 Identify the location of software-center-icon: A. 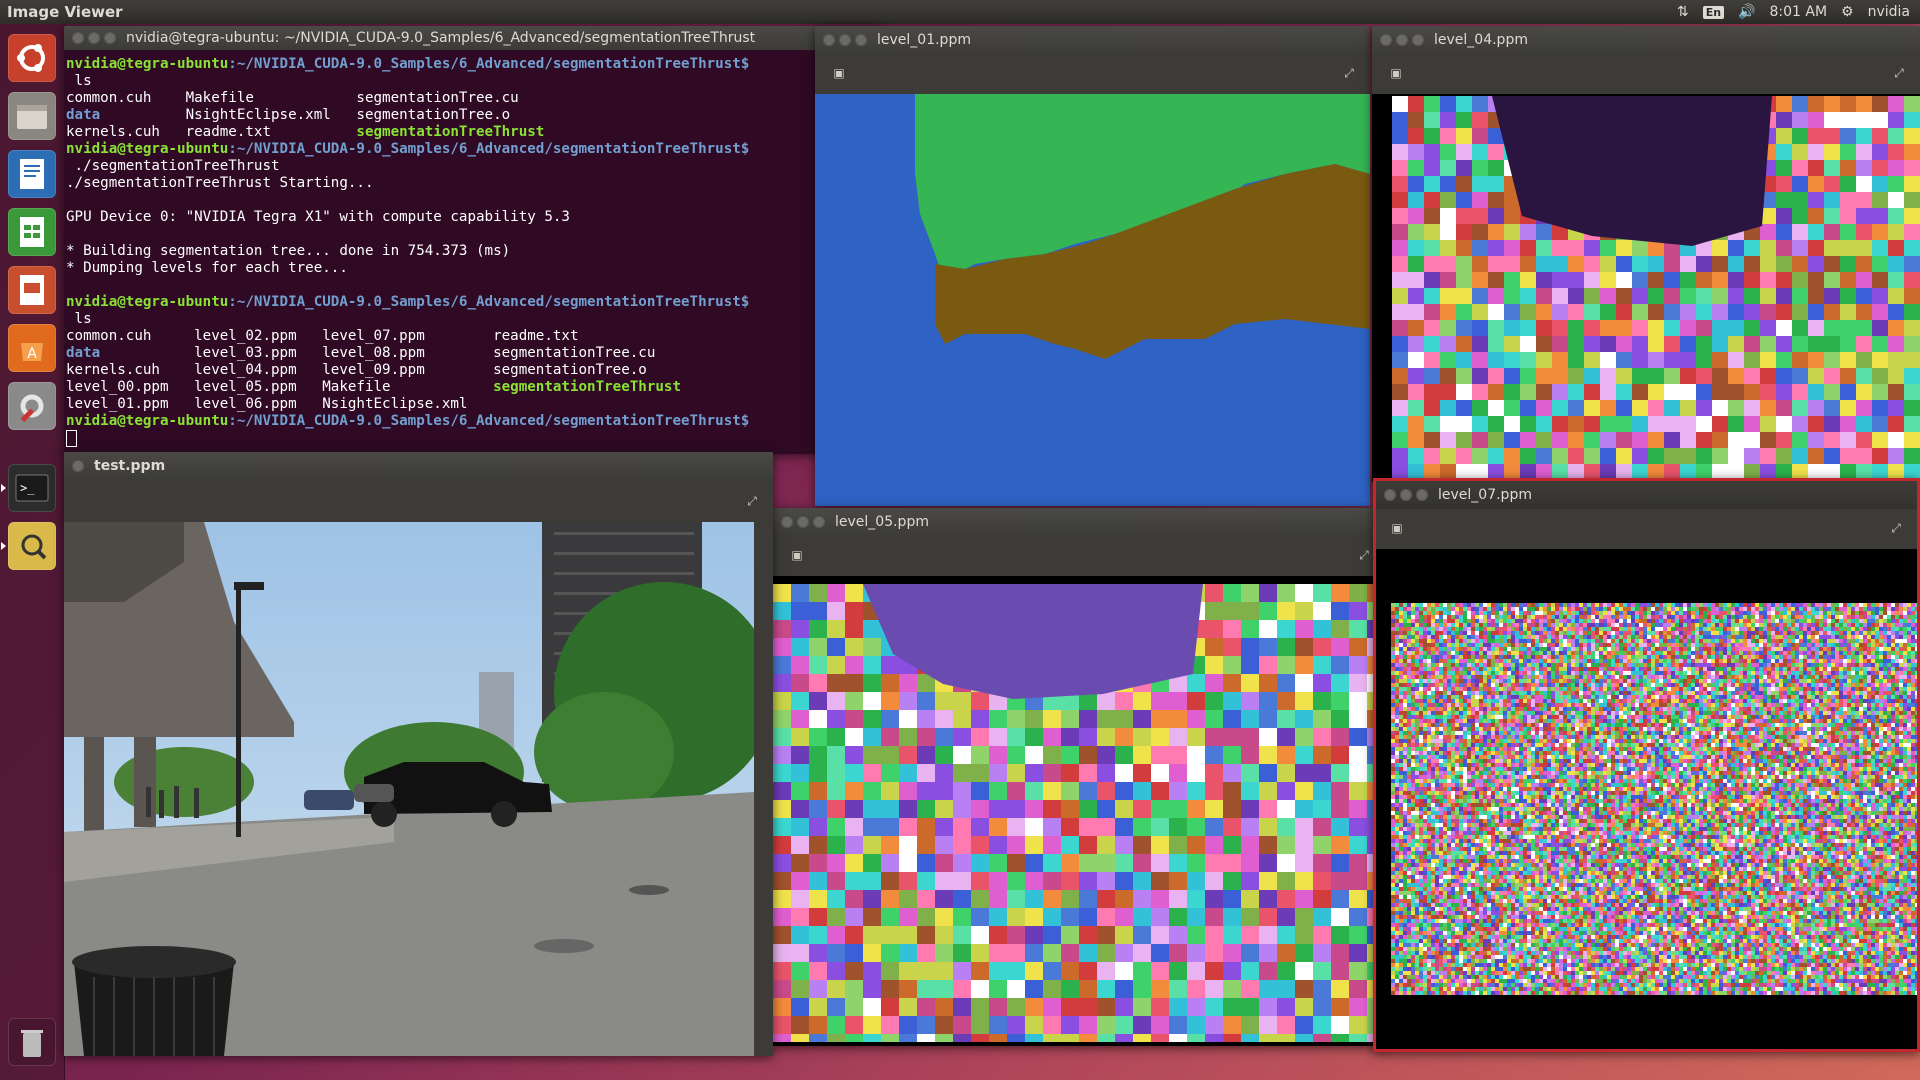
(32, 348).